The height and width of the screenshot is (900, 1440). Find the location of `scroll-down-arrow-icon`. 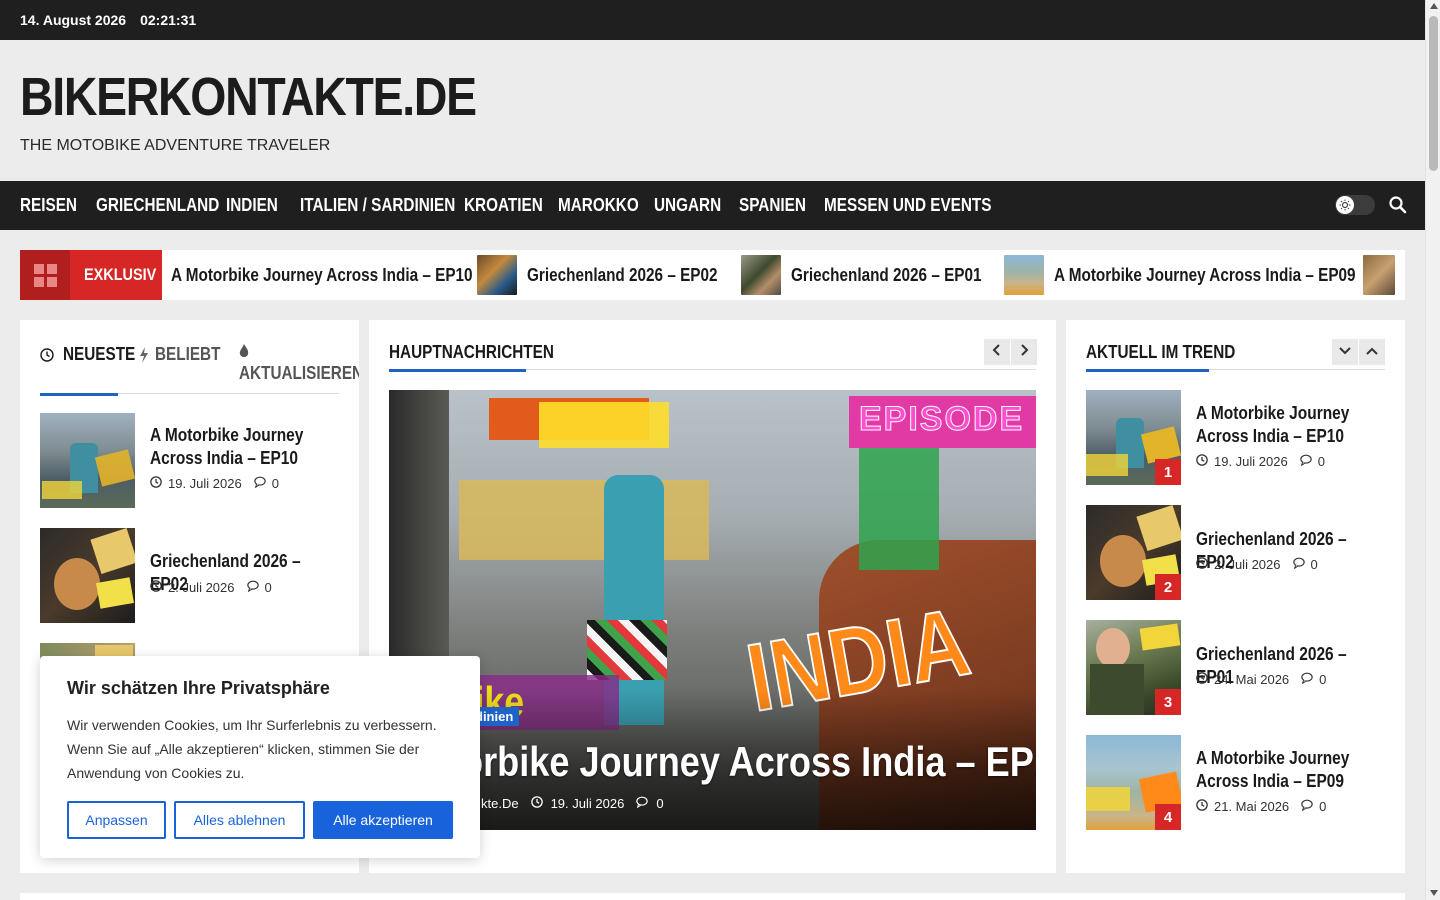

scroll-down-arrow-icon is located at coordinates (1434, 893).